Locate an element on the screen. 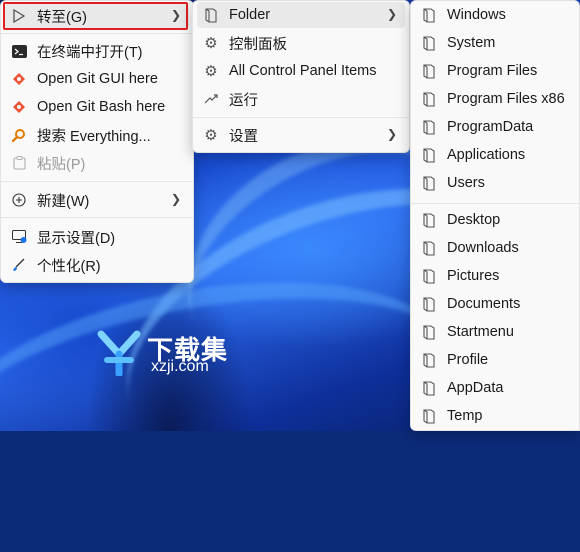  folder-menu-item: System is located at coordinates (495, 43).